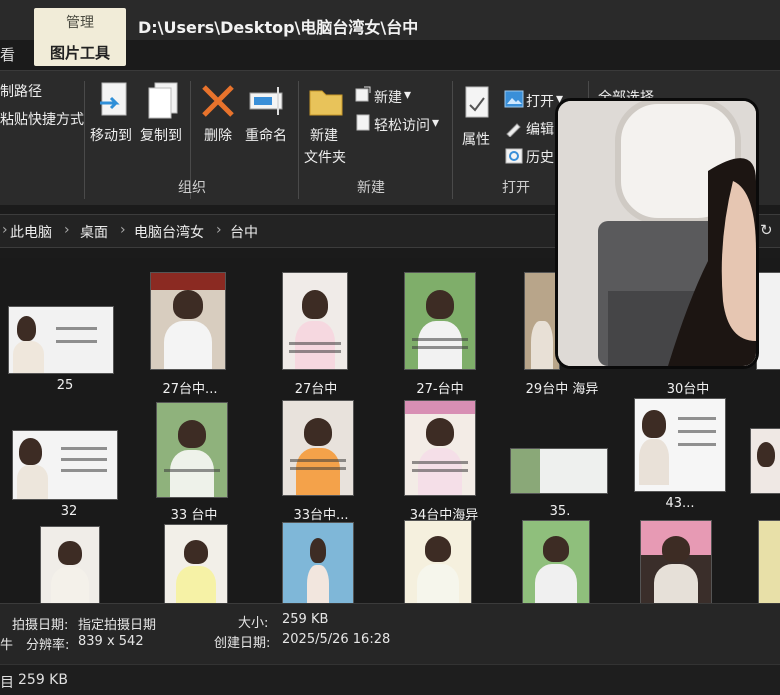 This screenshot has width=780, height=695. What do you see at coordinates (371, 188) in the screenshot?
I see `group-label-new: 新建` at bounding box center [371, 188].